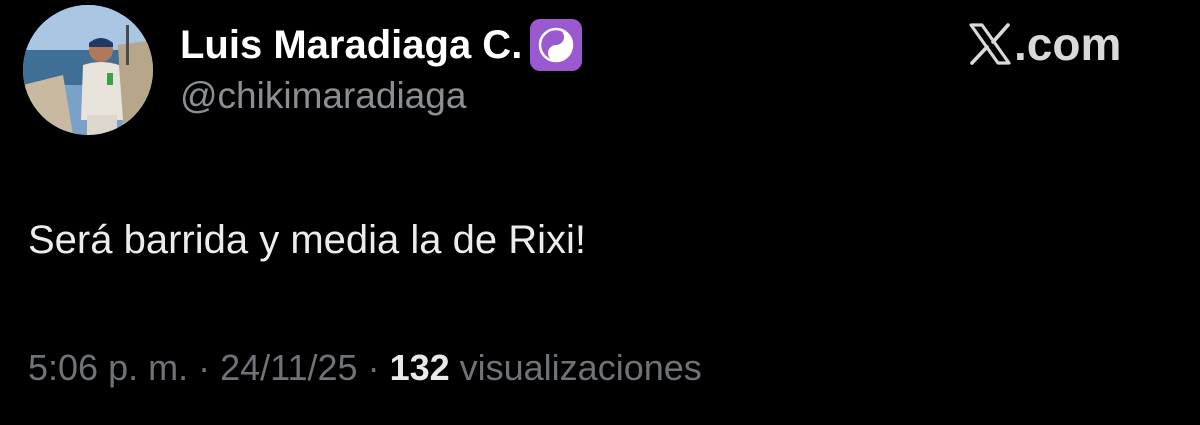 The height and width of the screenshot is (425, 1200). I want to click on display-name: Luis Maradiaga C., so click(351, 45).